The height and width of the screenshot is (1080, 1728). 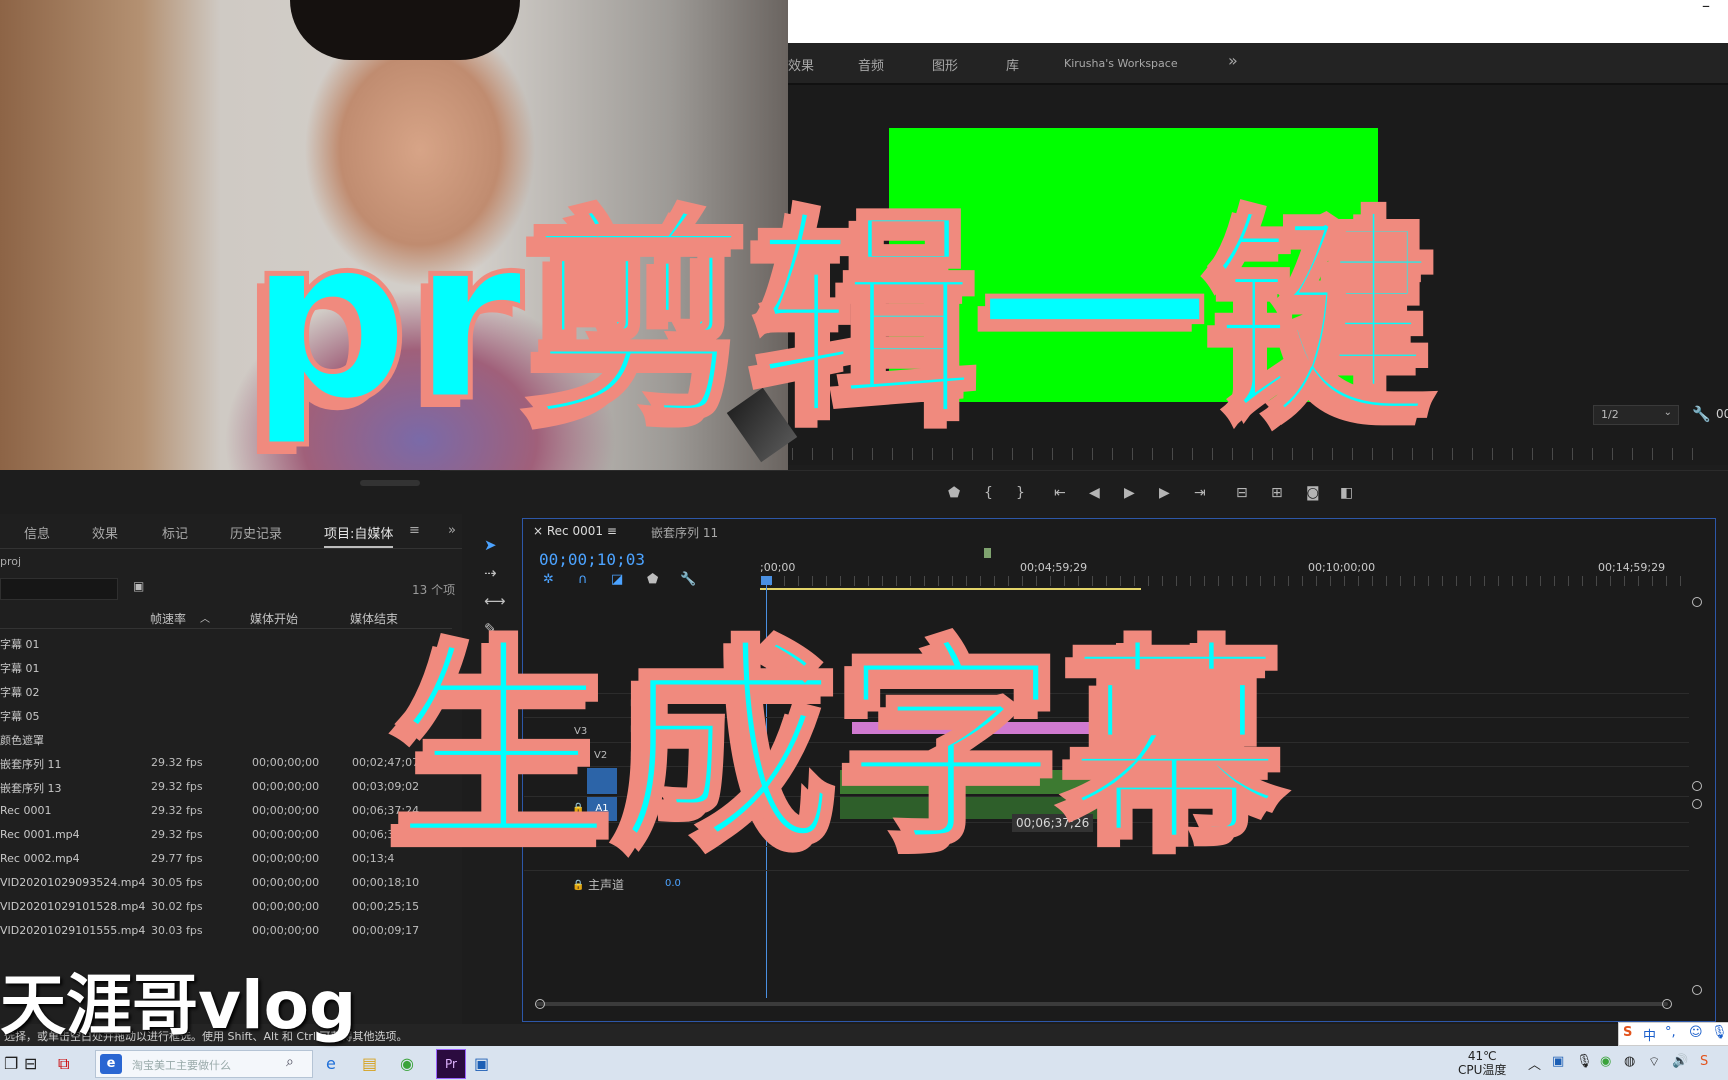 What do you see at coordinates (652, 579) in the screenshot?
I see `marker-icon: ⬟` at bounding box center [652, 579].